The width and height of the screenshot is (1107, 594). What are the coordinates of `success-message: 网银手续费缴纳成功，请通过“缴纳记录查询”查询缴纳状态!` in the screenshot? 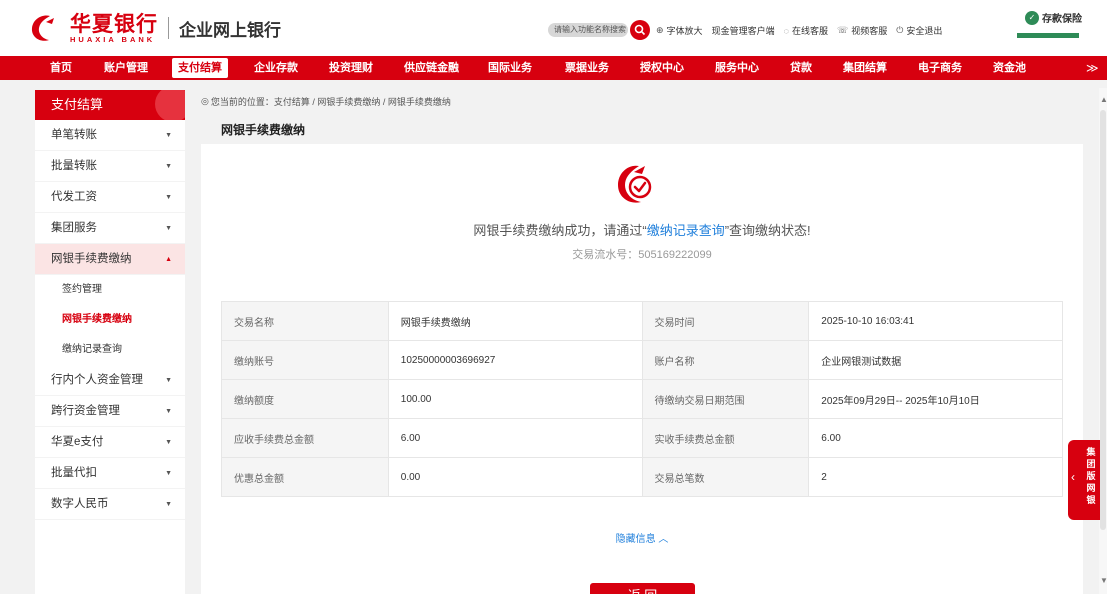 It's located at (642, 229).